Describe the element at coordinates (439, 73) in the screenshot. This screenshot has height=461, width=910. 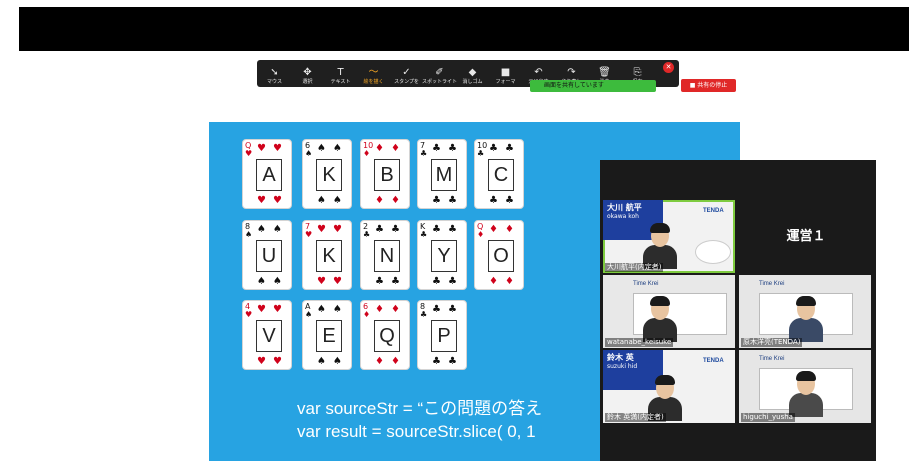
I see `toolbar-spotlight-button: ✐ スポットライト` at that location.